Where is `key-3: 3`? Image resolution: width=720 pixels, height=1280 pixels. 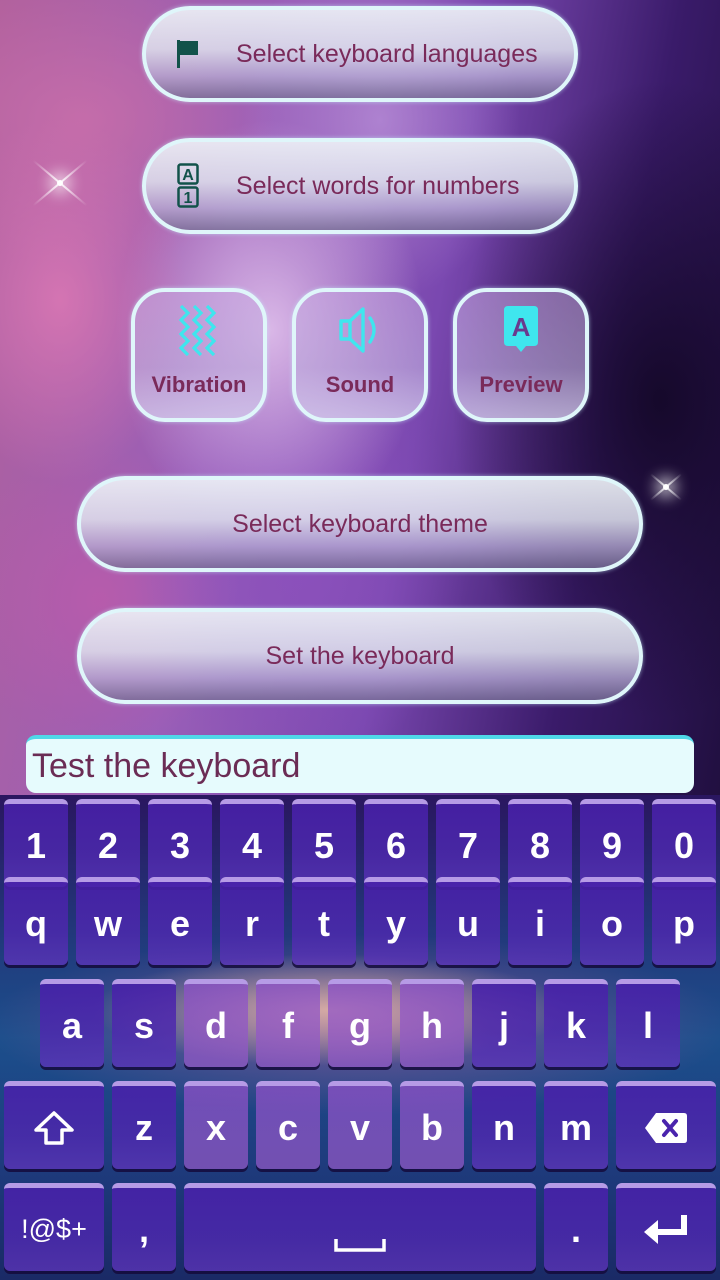
key-3: 3 is located at coordinates (180, 843).